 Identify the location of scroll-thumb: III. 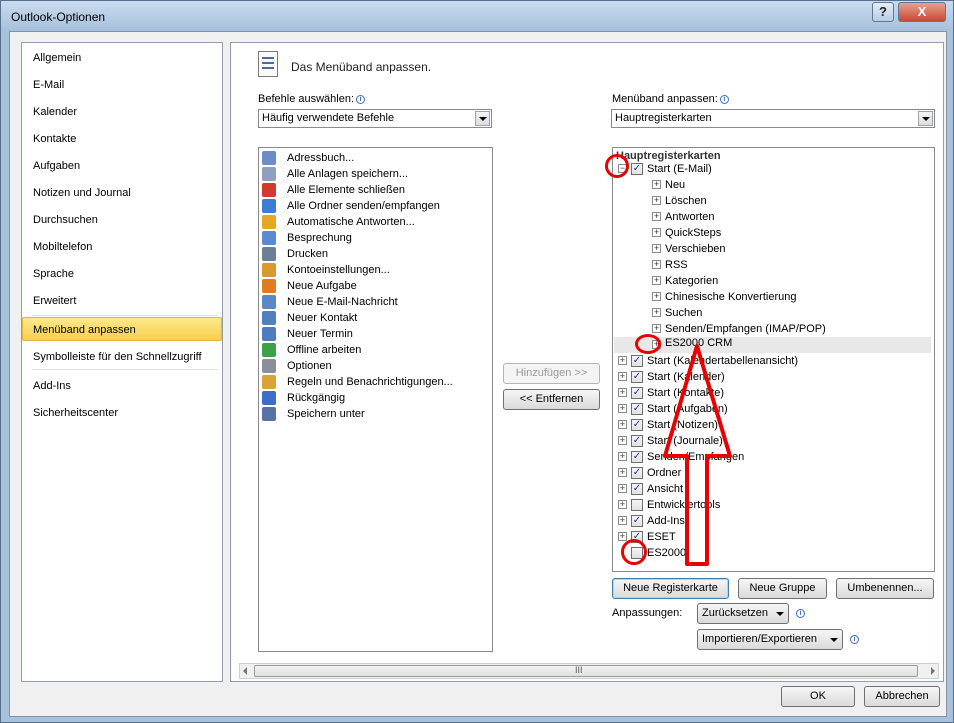
(586, 671).